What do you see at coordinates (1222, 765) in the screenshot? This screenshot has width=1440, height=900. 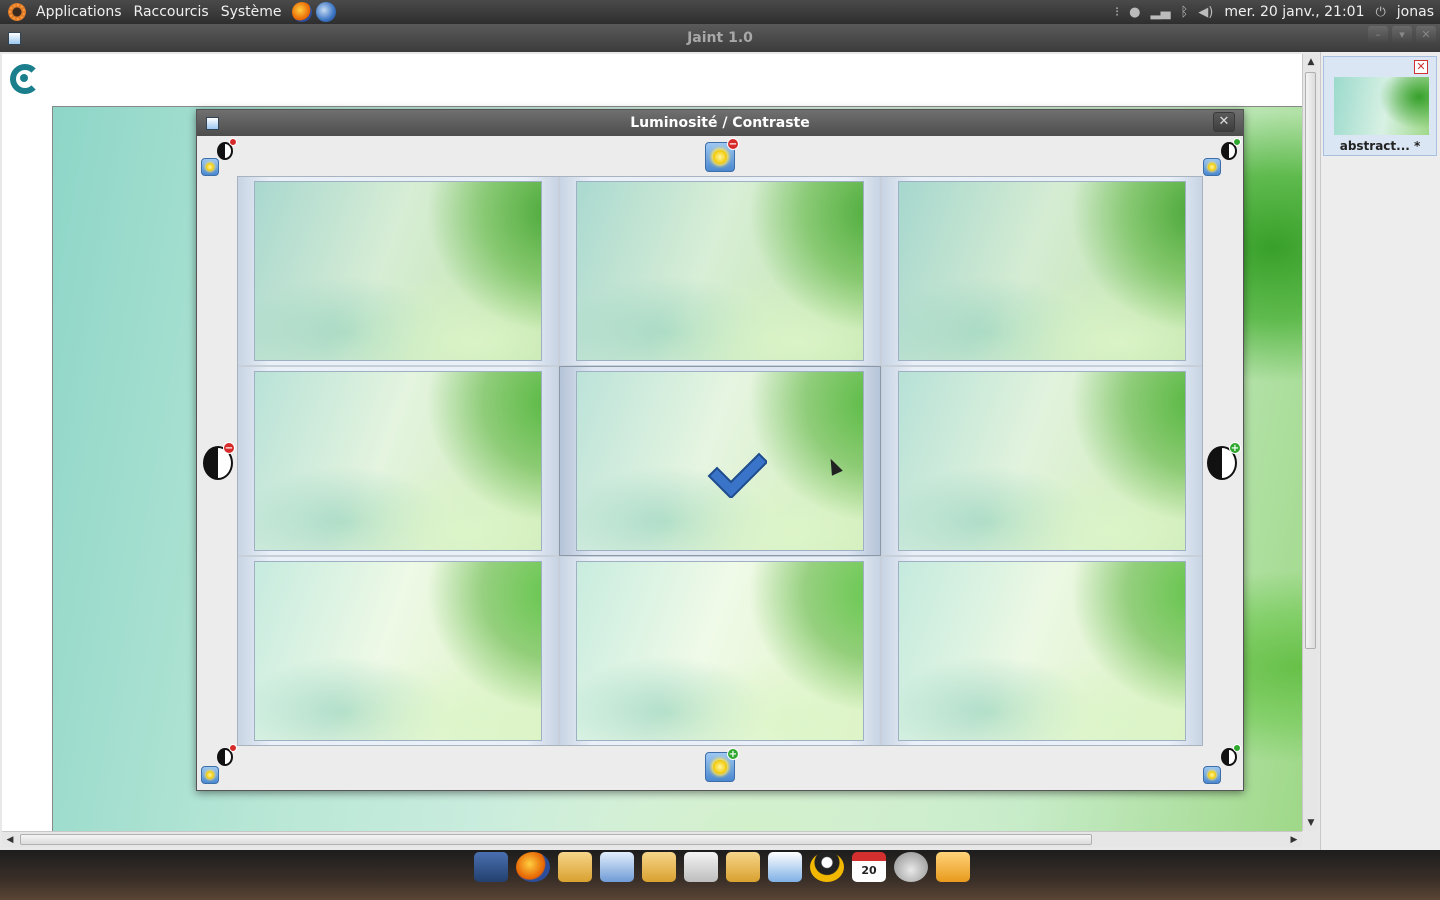 I see `increase-brightness-contrast-button` at bounding box center [1222, 765].